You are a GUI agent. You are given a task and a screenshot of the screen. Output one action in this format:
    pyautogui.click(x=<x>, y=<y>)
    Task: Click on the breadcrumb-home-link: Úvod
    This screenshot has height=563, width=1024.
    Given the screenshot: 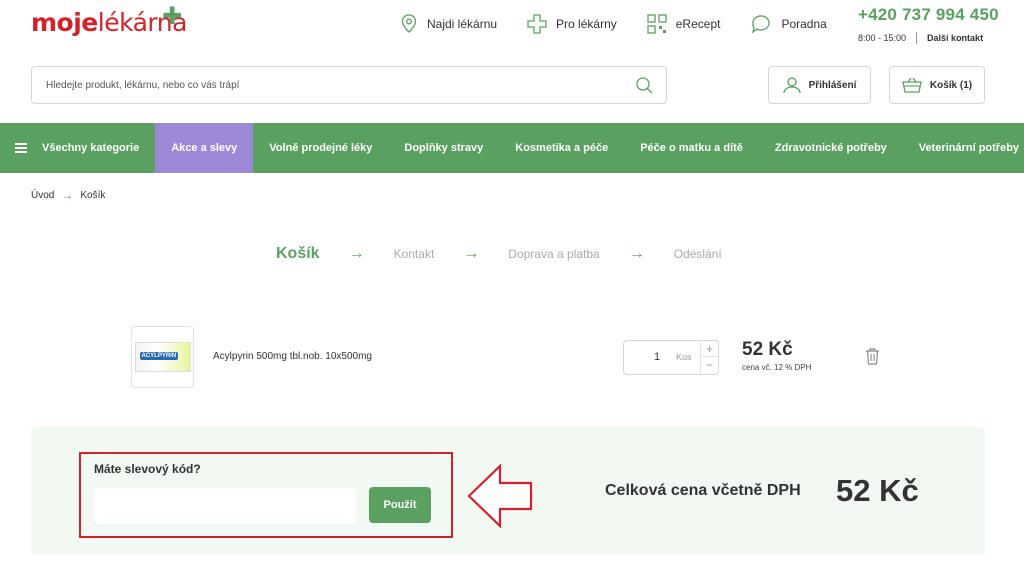 What is the action you would take?
    pyautogui.click(x=42, y=195)
    